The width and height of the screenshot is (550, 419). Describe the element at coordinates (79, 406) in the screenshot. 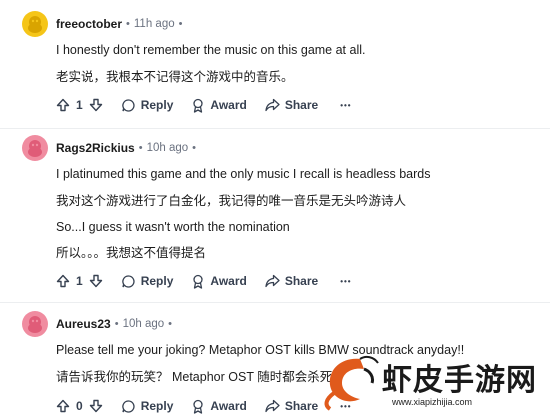

I see `vote-count: 0` at that location.